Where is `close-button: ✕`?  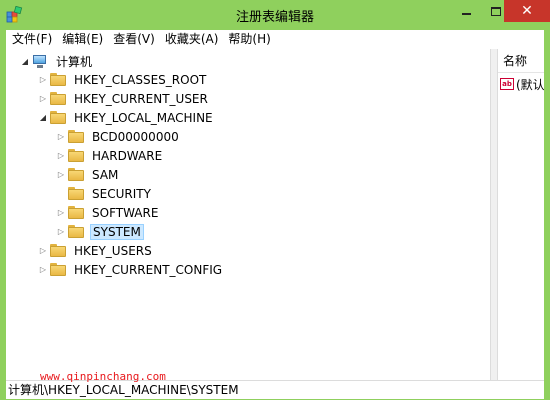
close-button: ✕ is located at coordinates (527, 11).